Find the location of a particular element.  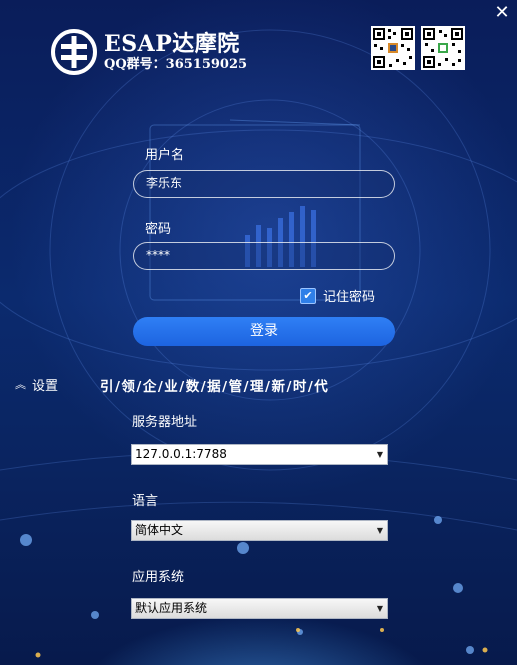

password-field: **** is located at coordinates (264, 256).